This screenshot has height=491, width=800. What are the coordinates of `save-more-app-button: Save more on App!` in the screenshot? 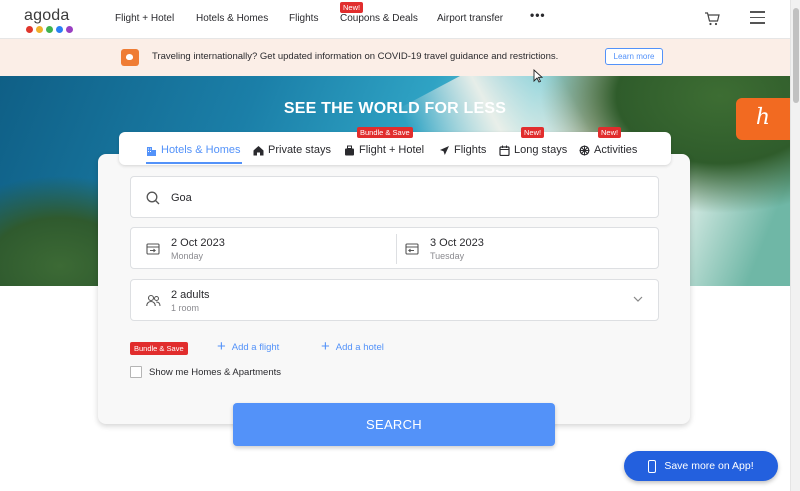 It's located at (701, 466).